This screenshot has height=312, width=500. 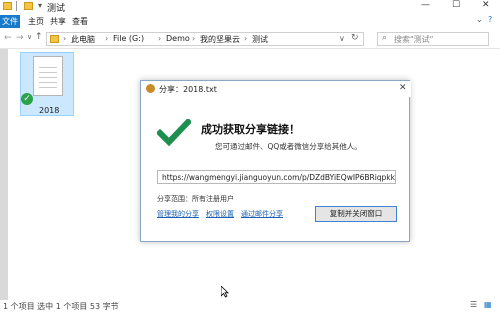 What do you see at coordinates (61, 306) in the screenshot?
I see `status-text: 1 个项目 选中 1 个项目 53 字节` at bounding box center [61, 306].